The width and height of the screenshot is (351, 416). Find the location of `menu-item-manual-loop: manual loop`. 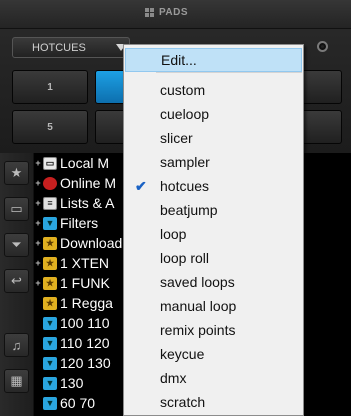

menu-item-manual-loop: manual loop is located at coordinates (213, 306).